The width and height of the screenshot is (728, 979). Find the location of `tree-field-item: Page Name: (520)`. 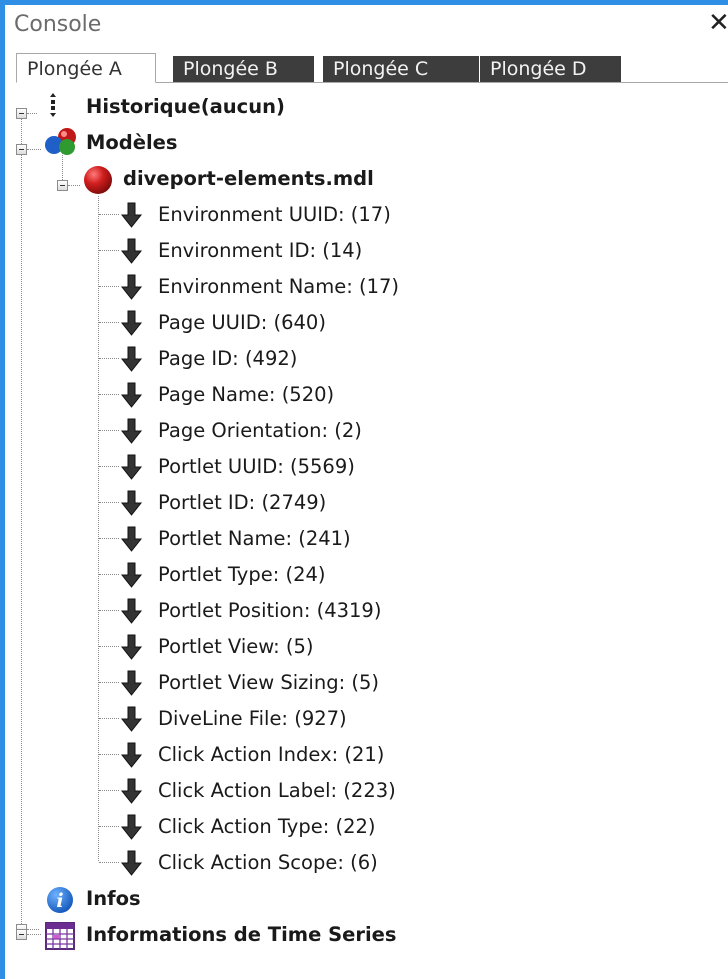

tree-field-item: Page Name: (520) is located at coordinates (246, 394).